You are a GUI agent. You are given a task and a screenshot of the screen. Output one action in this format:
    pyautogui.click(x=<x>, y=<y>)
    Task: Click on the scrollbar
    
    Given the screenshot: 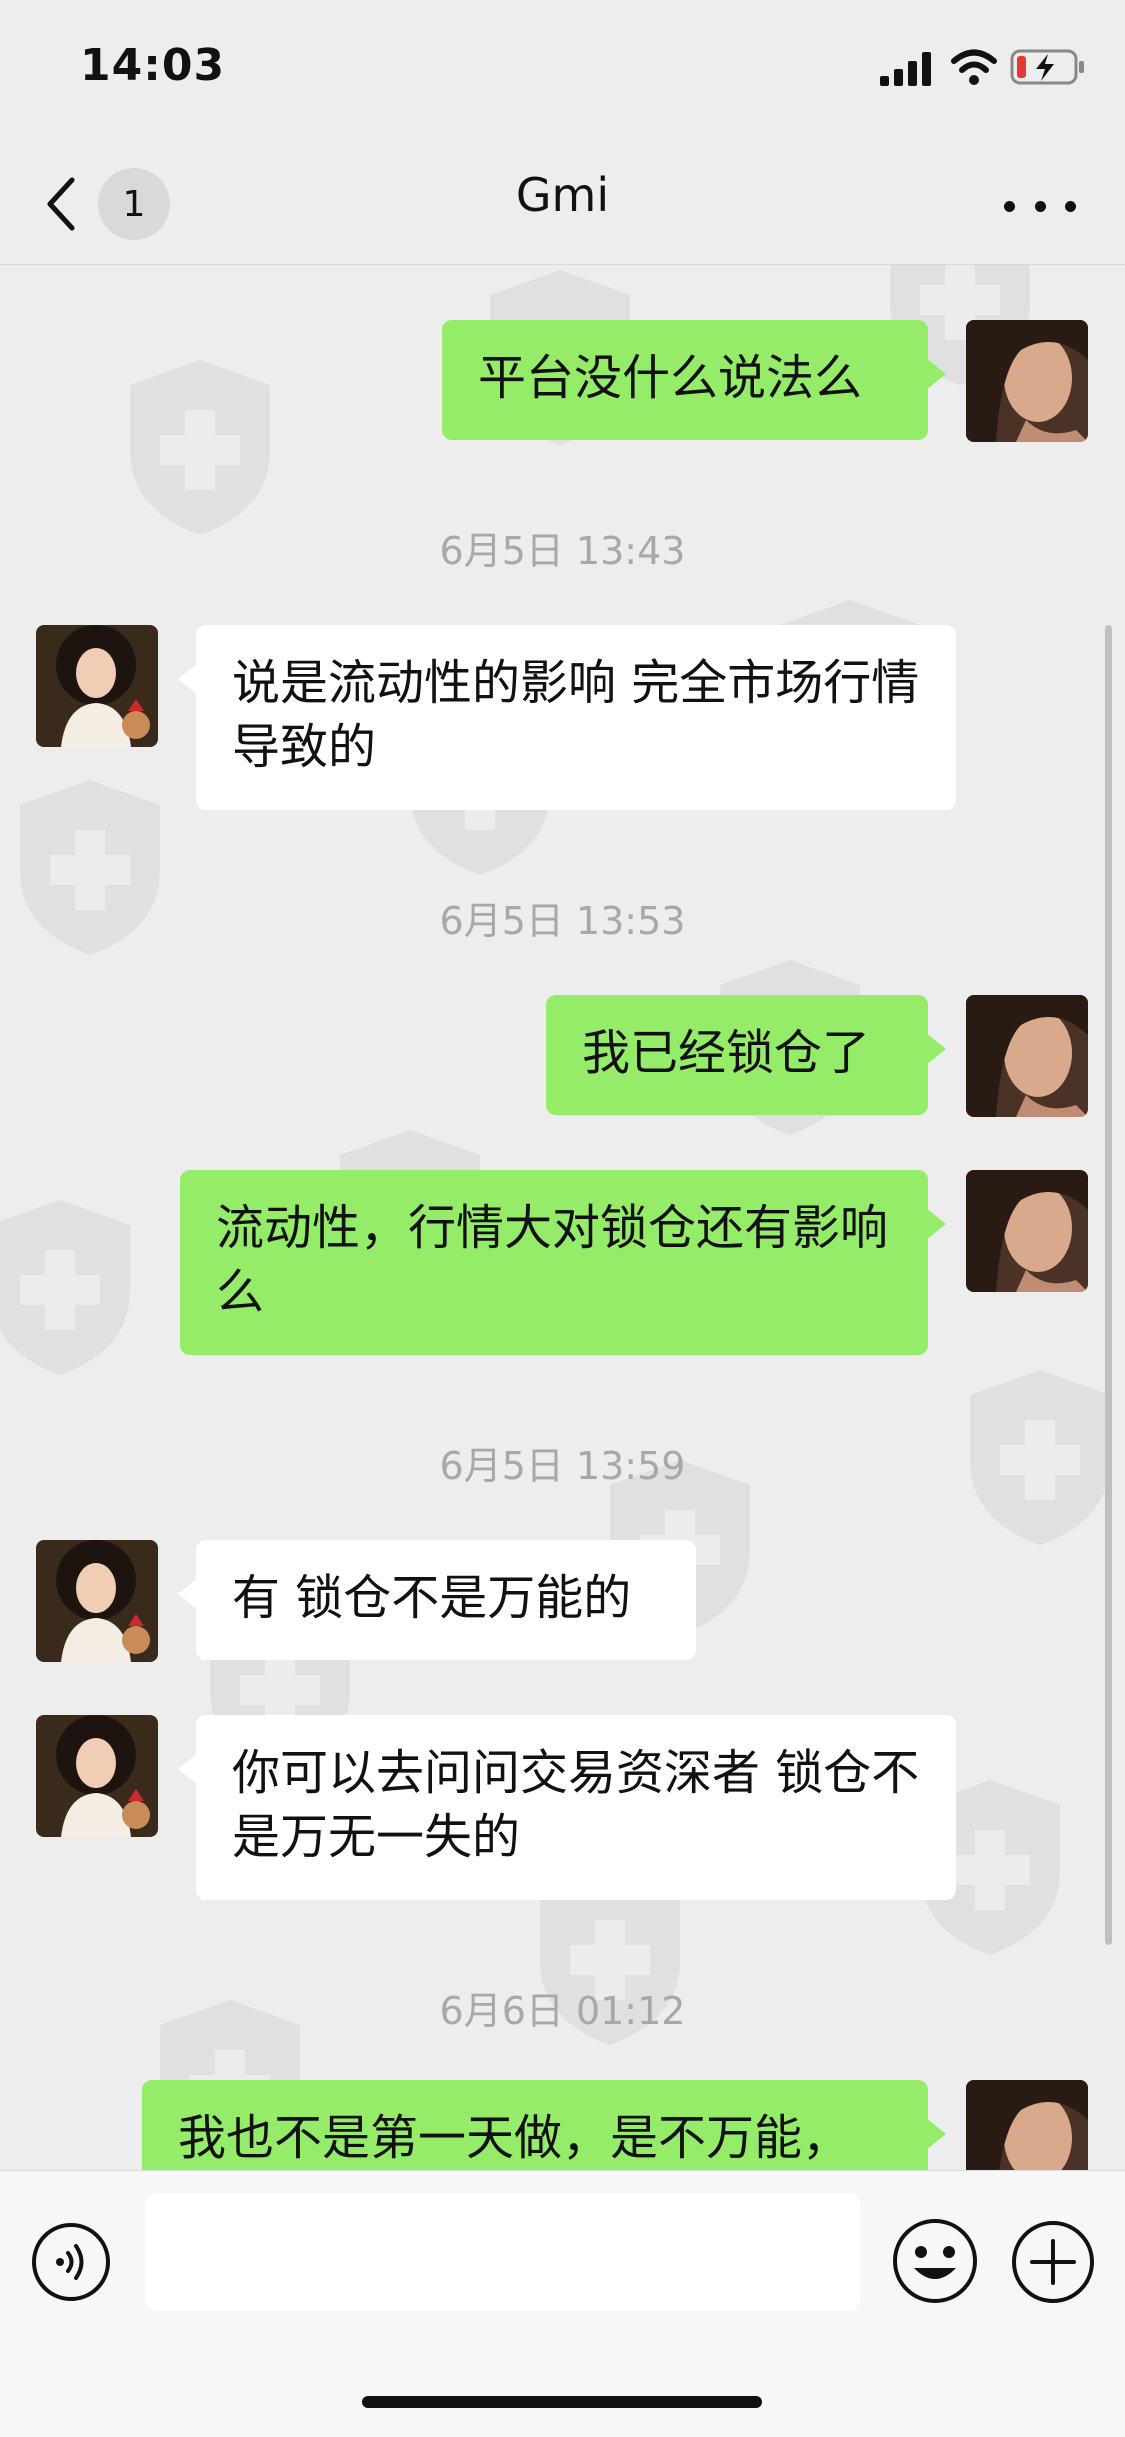 What is the action you would take?
    pyautogui.click(x=1108, y=1285)
    